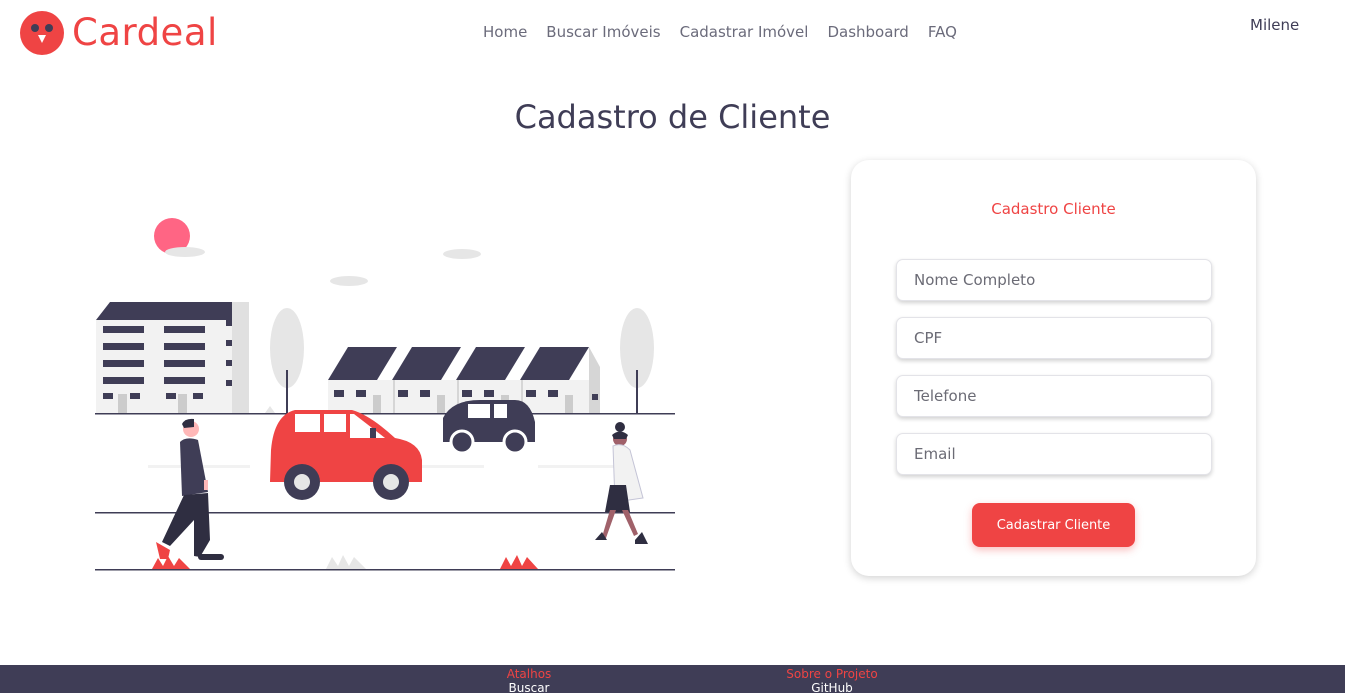 Image resolution: width=1345 pixels, height=693 pixels. I want to click on nav-cadastrar-imovel: Cadastrar Imóvel, so click(744, 32).